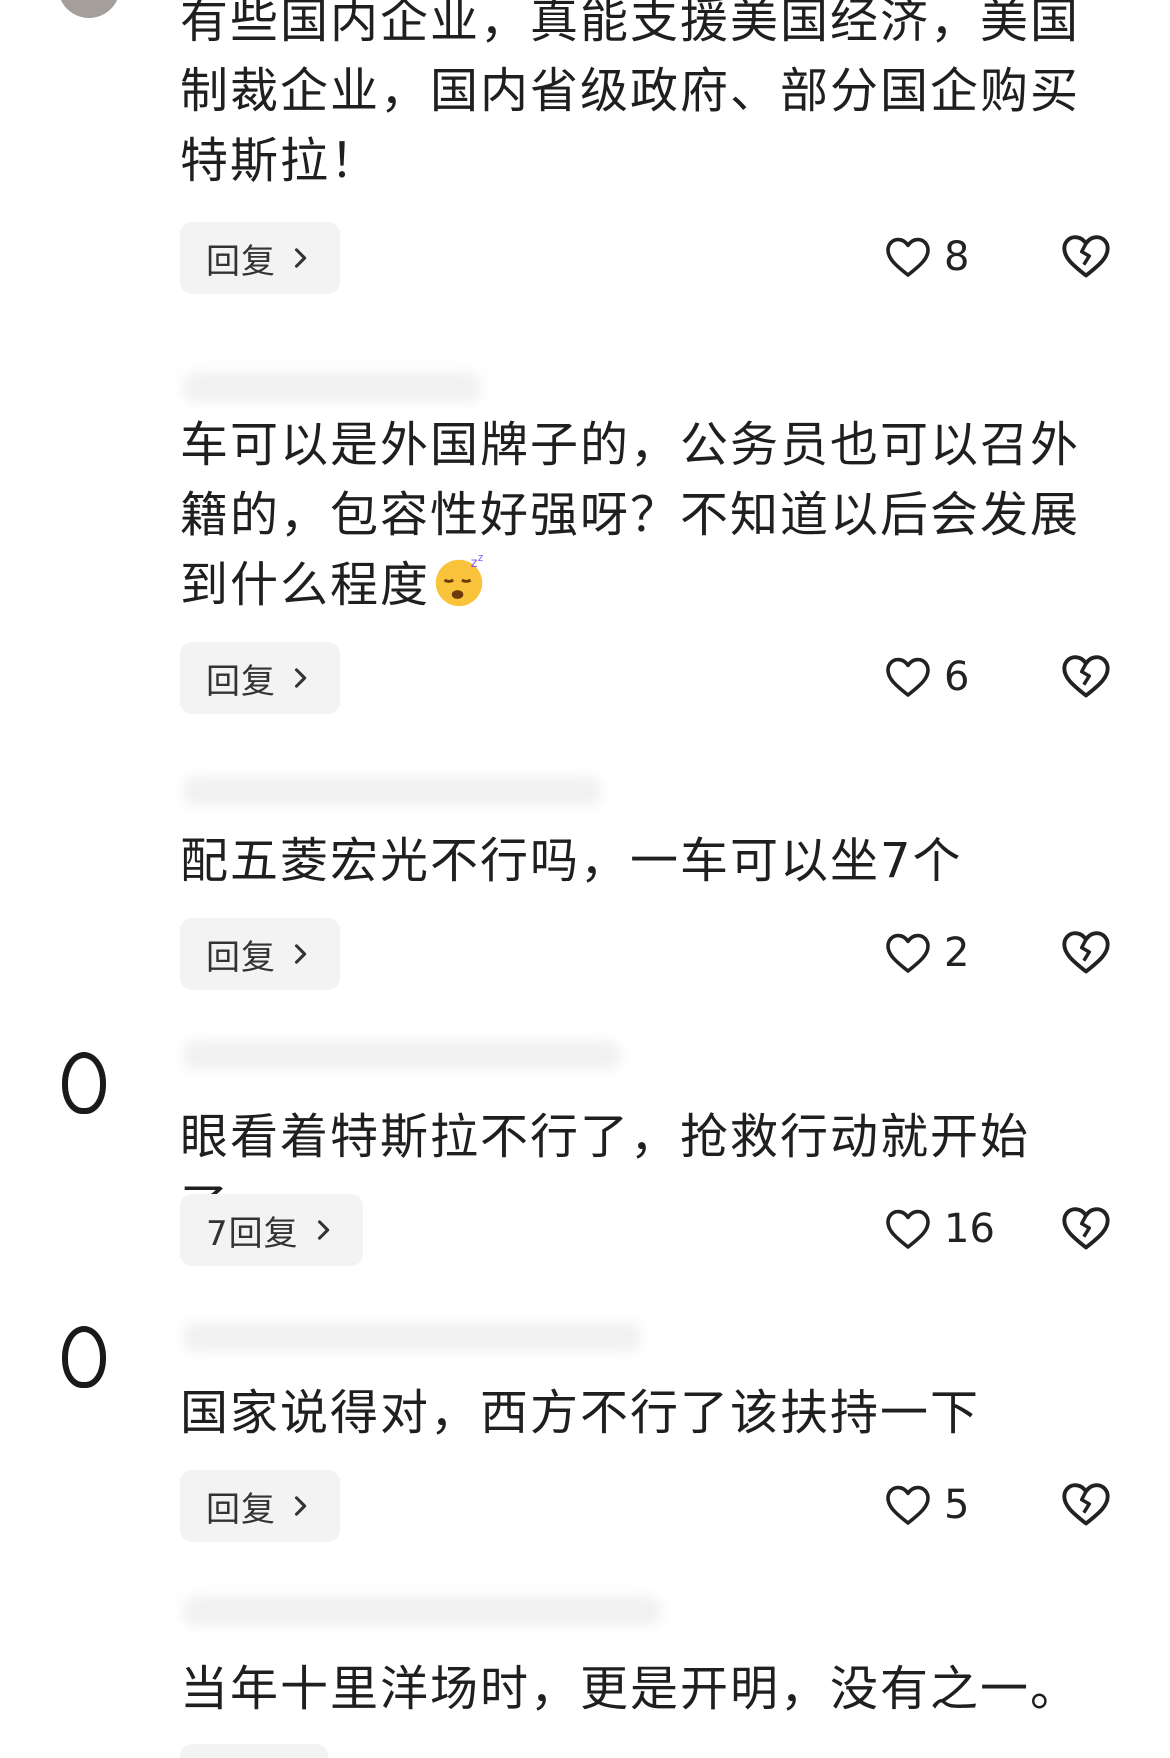  Describe the element at coordinates (957, 953) in the screenshot. I see `like-count: 2` at that location.